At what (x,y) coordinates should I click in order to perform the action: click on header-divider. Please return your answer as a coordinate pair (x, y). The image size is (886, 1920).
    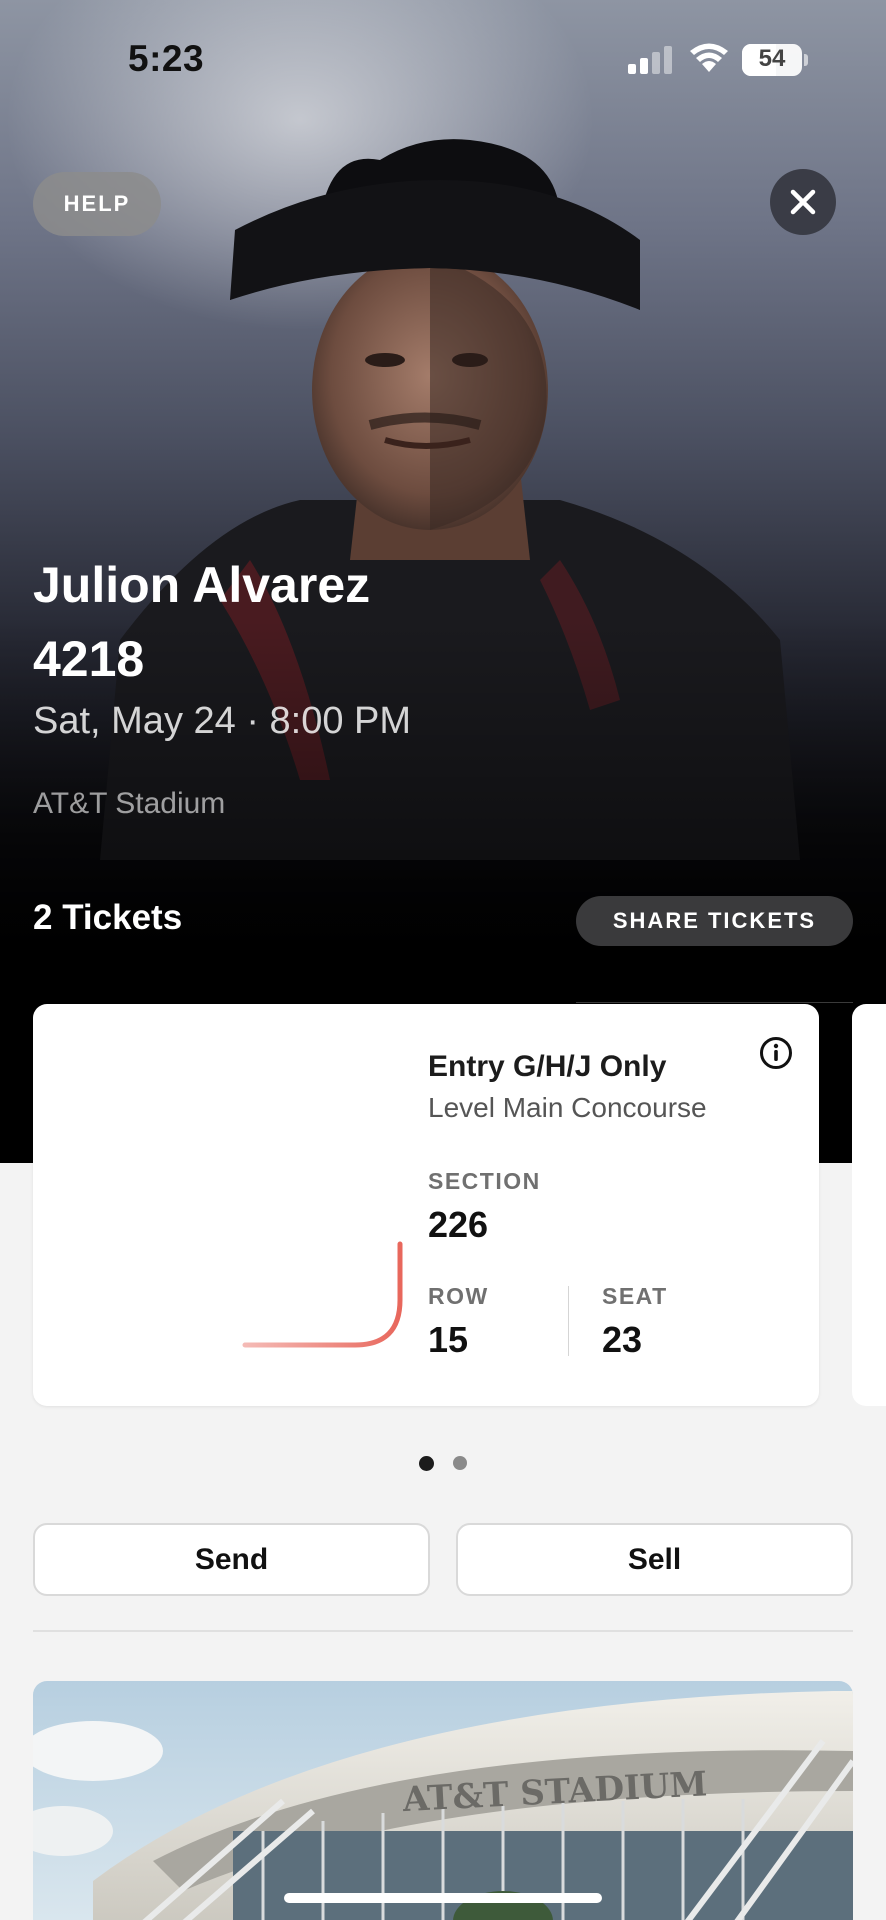
    Looking at the image, I should click on (714, 1002).